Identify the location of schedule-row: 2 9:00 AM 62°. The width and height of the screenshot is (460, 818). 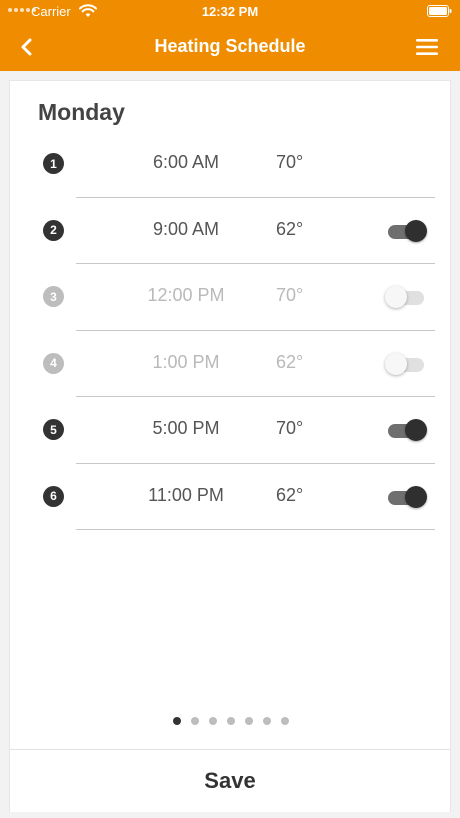
(231, 231).